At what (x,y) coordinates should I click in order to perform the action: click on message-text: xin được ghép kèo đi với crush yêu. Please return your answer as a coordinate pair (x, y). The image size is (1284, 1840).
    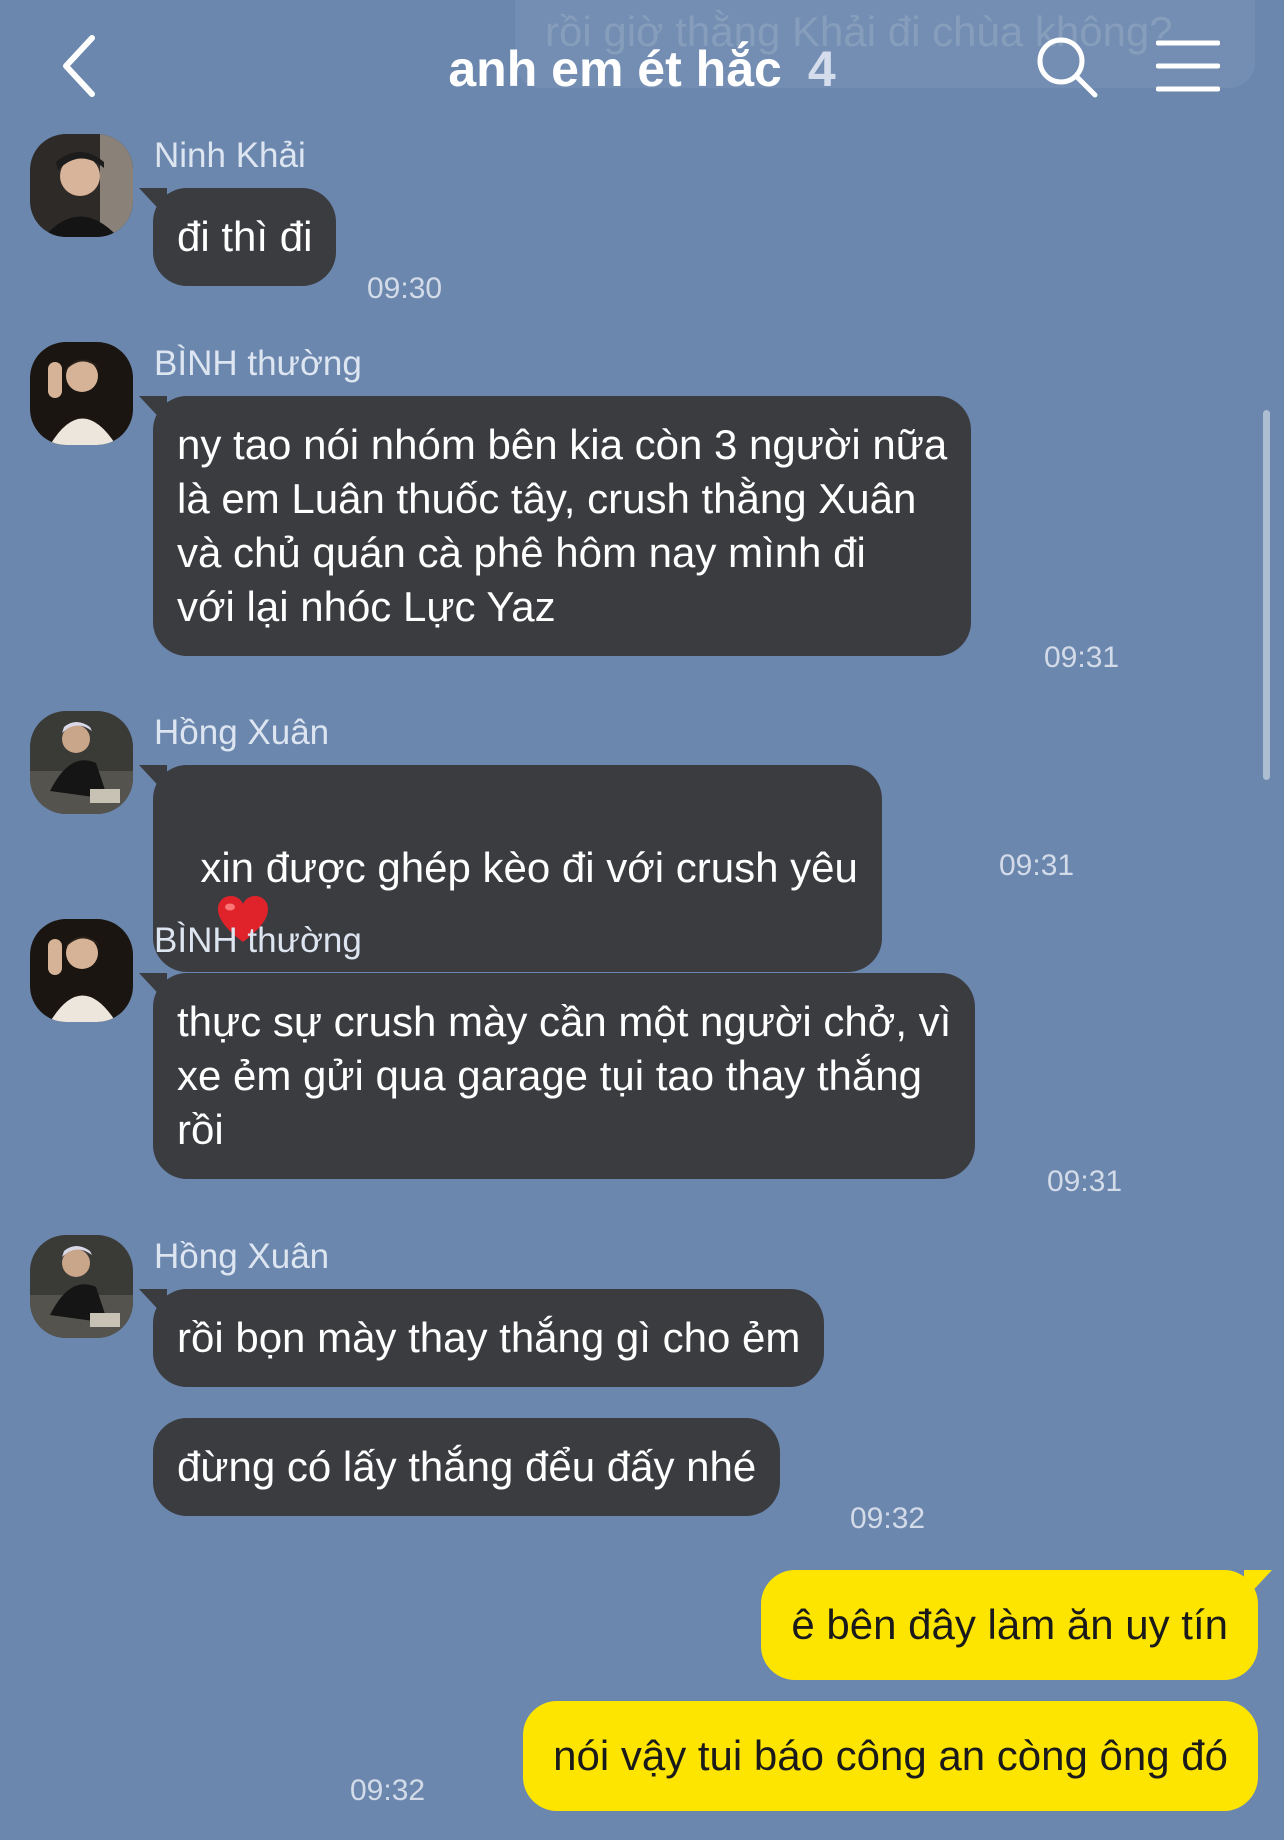
    Looking at the image, I should click on (529, 867).